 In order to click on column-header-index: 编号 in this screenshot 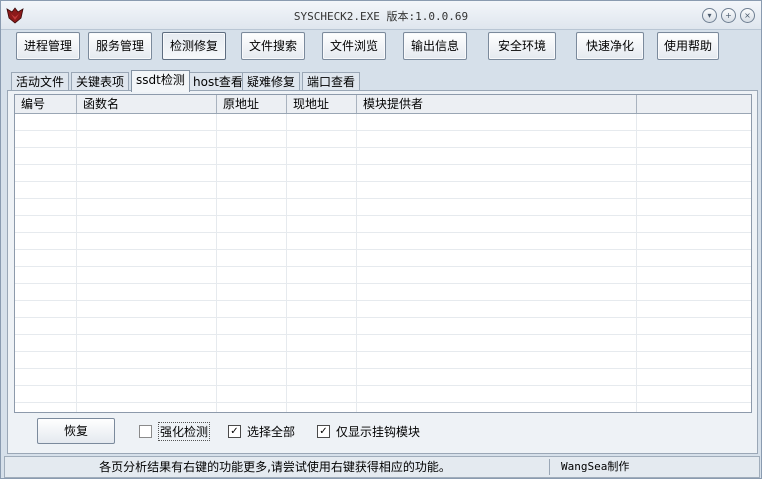, I will do `click(46, 104)`.